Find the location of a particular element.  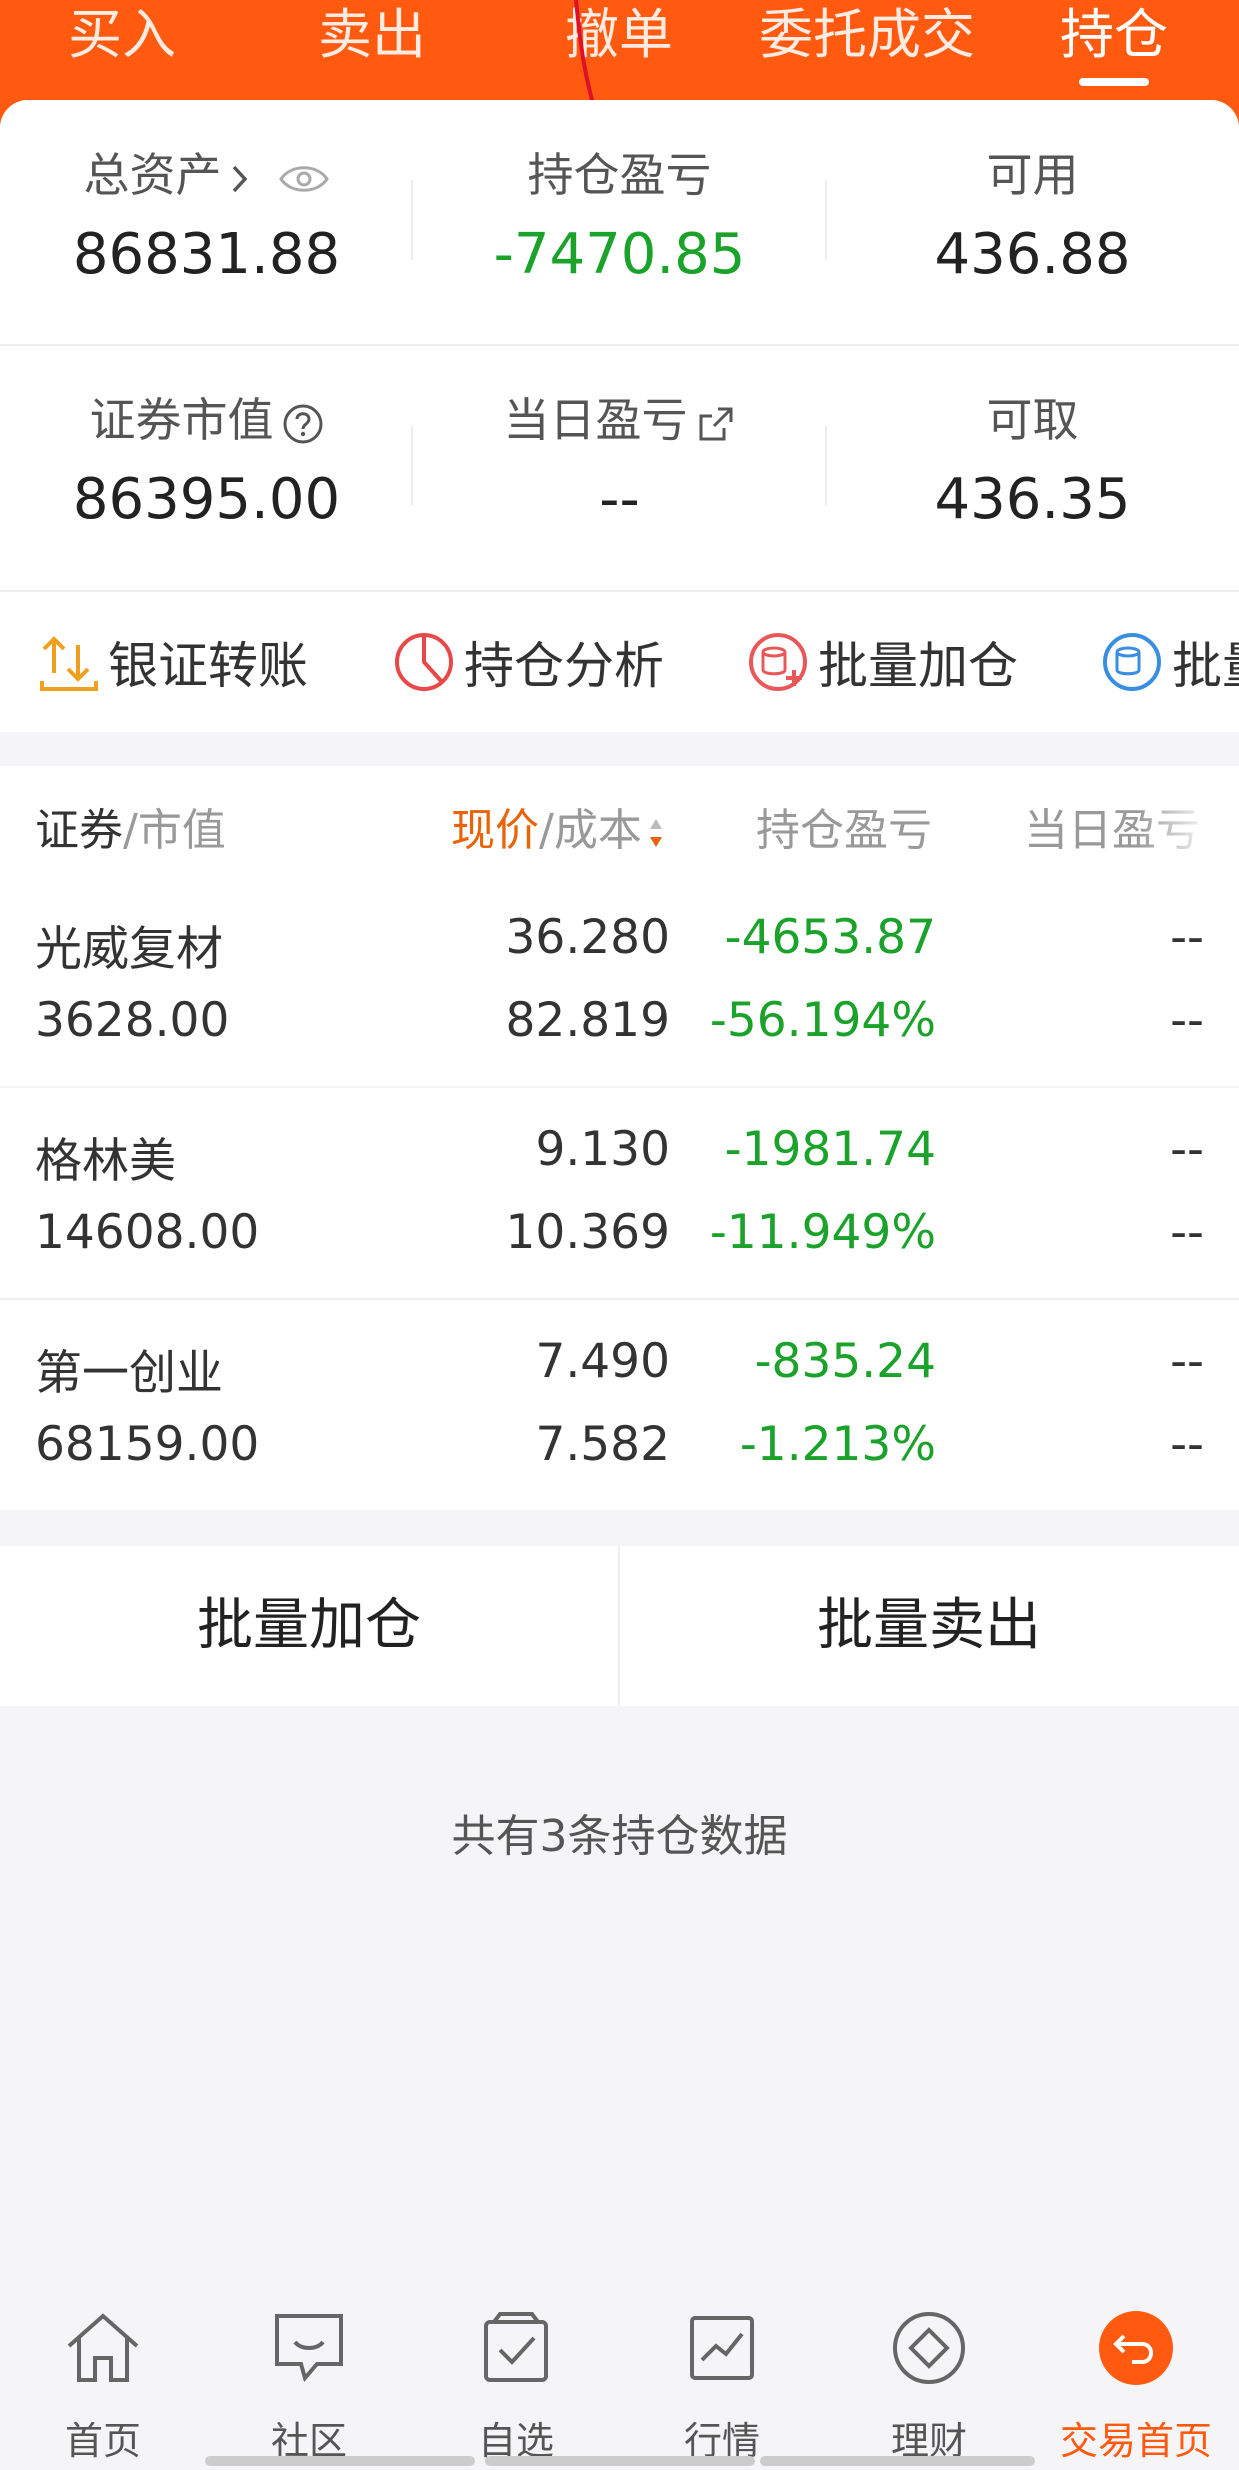

batch-action-bar: 批量加仓 批量卖出 is located at coordinates (619, 1626).